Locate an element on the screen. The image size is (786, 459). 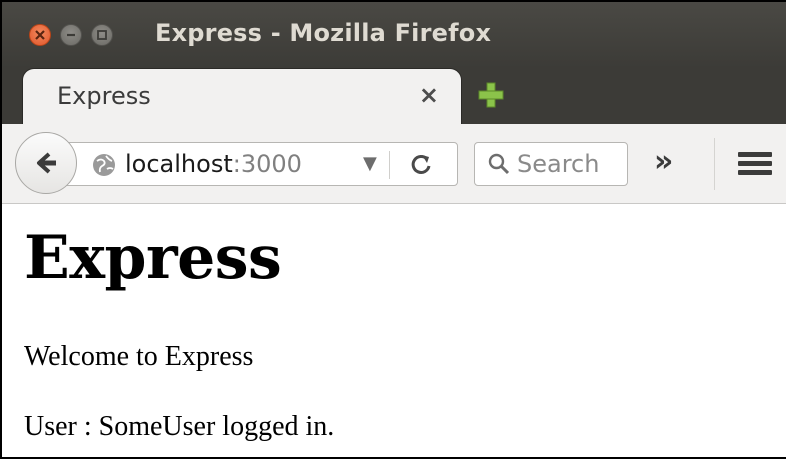
minimize-window-button is located at coordinates (71, 35).